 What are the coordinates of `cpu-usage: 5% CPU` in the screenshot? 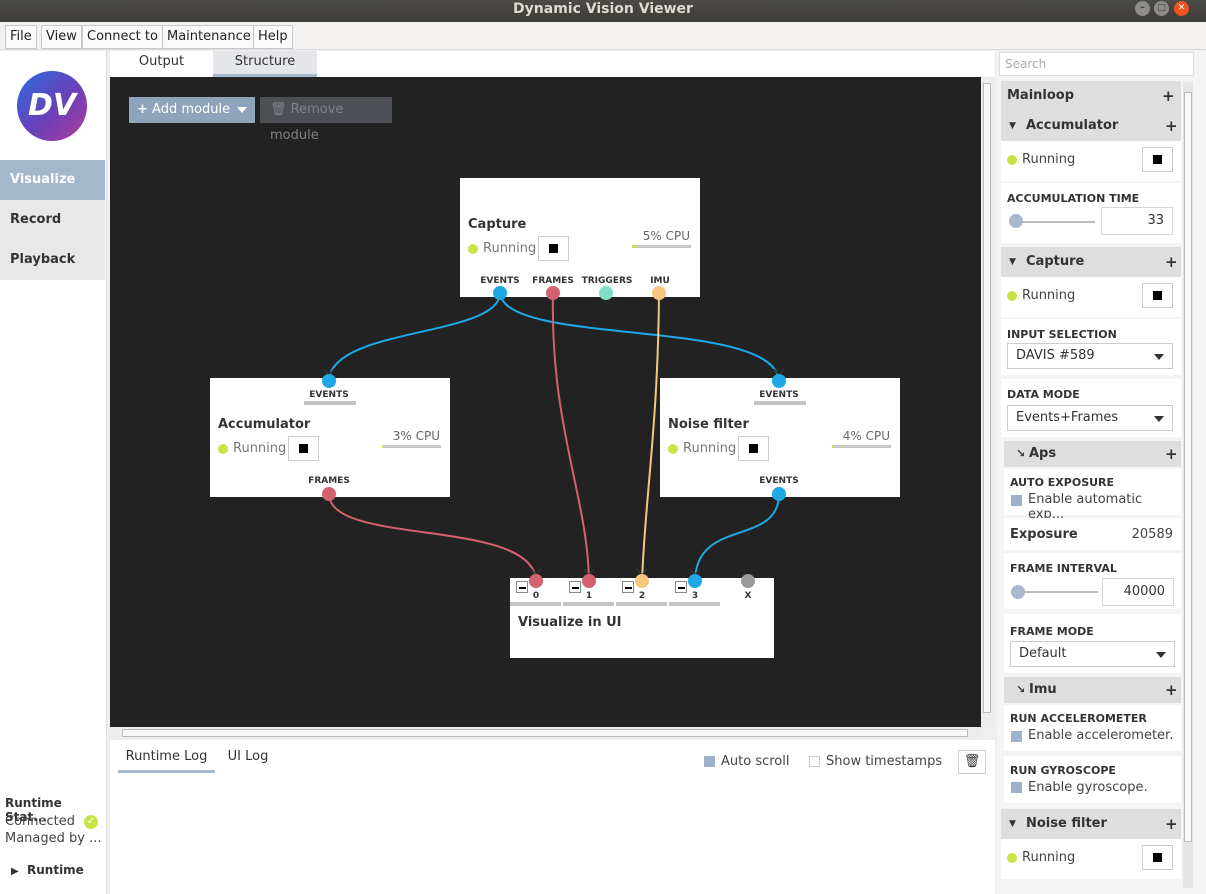 It's located at (666, 236).